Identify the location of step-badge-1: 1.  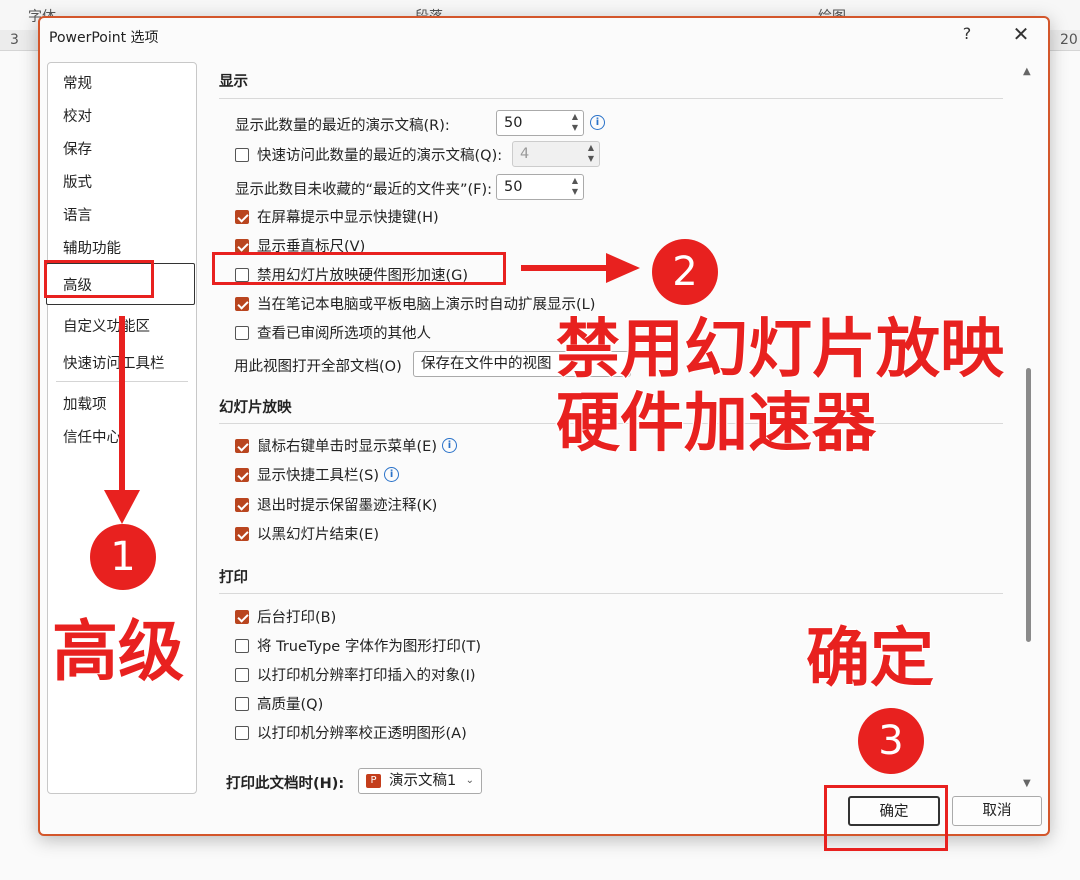
(123, 557).